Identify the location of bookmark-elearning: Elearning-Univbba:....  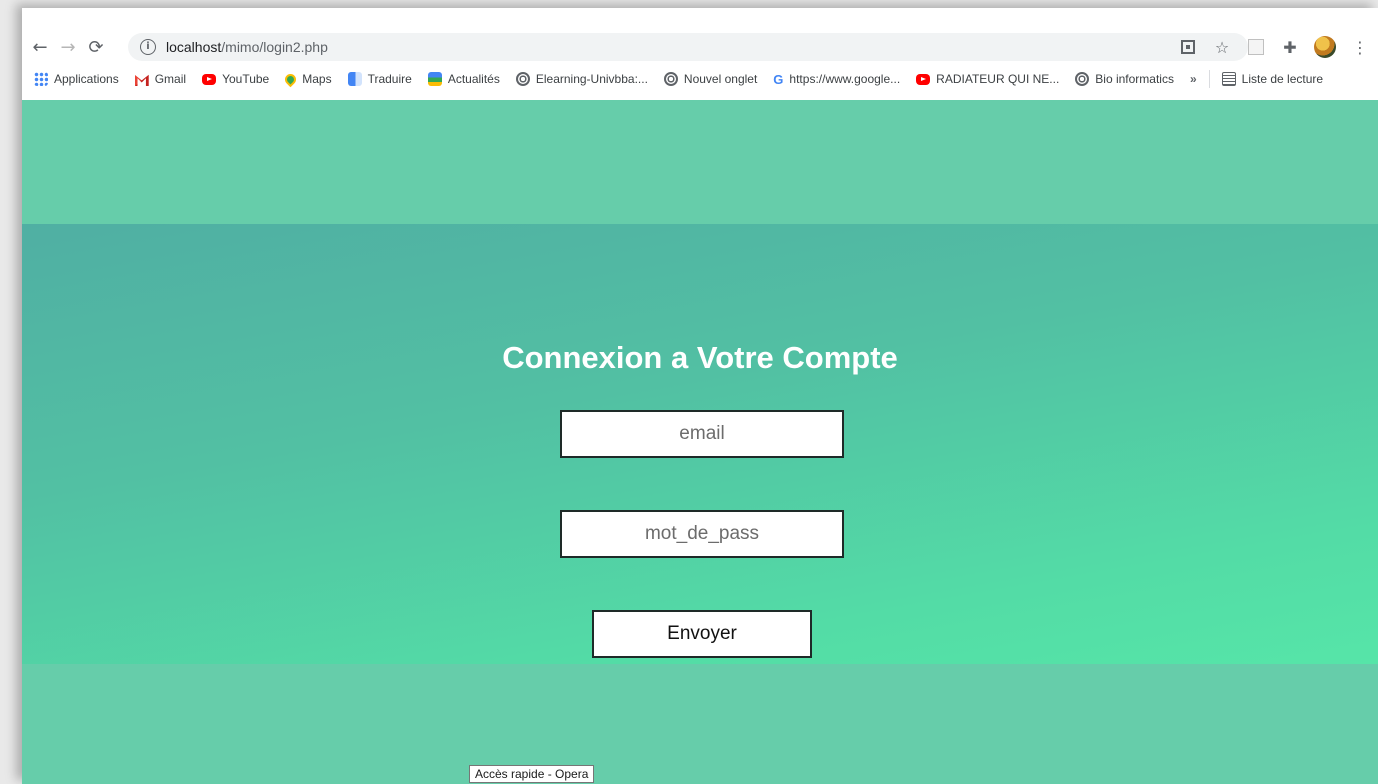
(581, 79).